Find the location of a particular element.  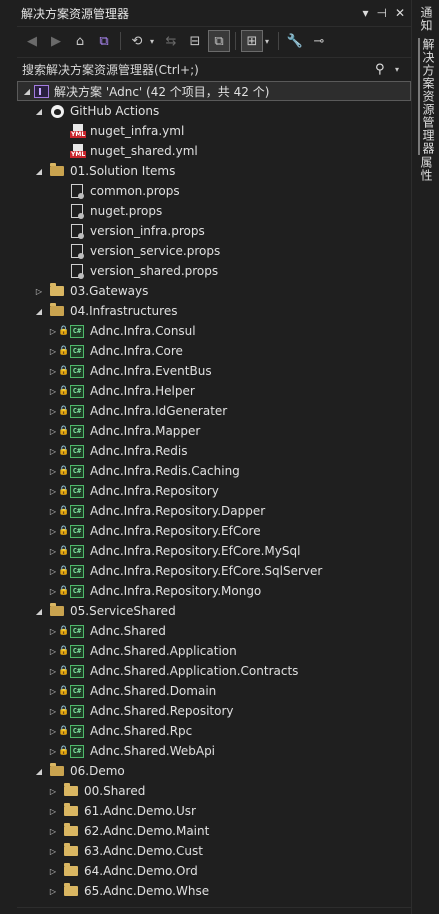

tree-project-item: ▷ 🔒 C# Adnc.Infra.Core is located at coordinates (214, 351).